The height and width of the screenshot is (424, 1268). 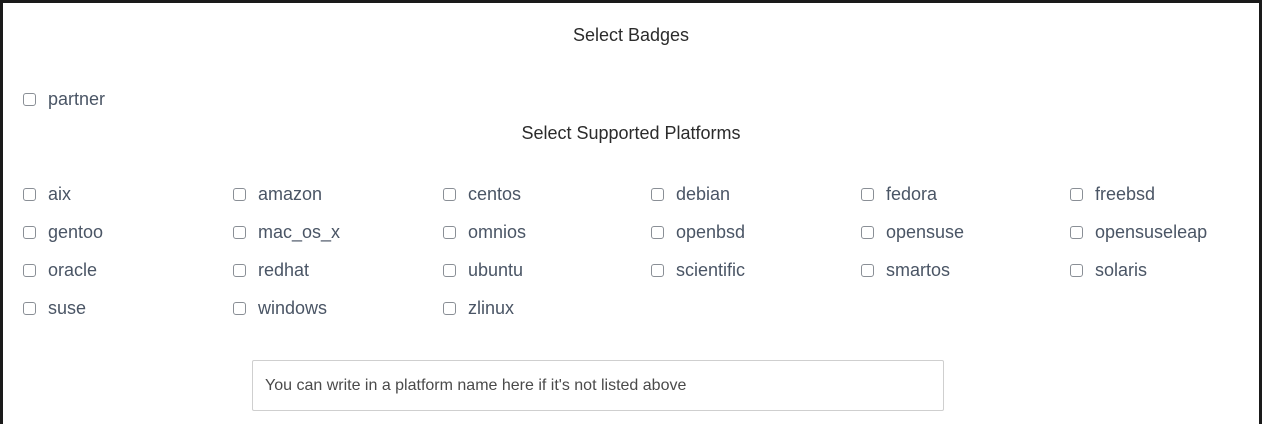 What do you see at coordinates (631, 133) in the screenshot?
I see `platforms-heading: Select Supported Platforms` at bounding box center [631, 133].